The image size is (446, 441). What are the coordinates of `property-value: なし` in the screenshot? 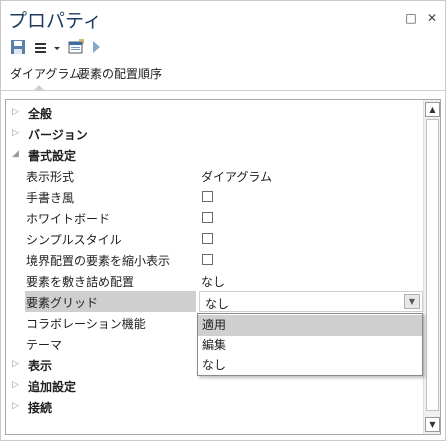 It's located at (213, 281).